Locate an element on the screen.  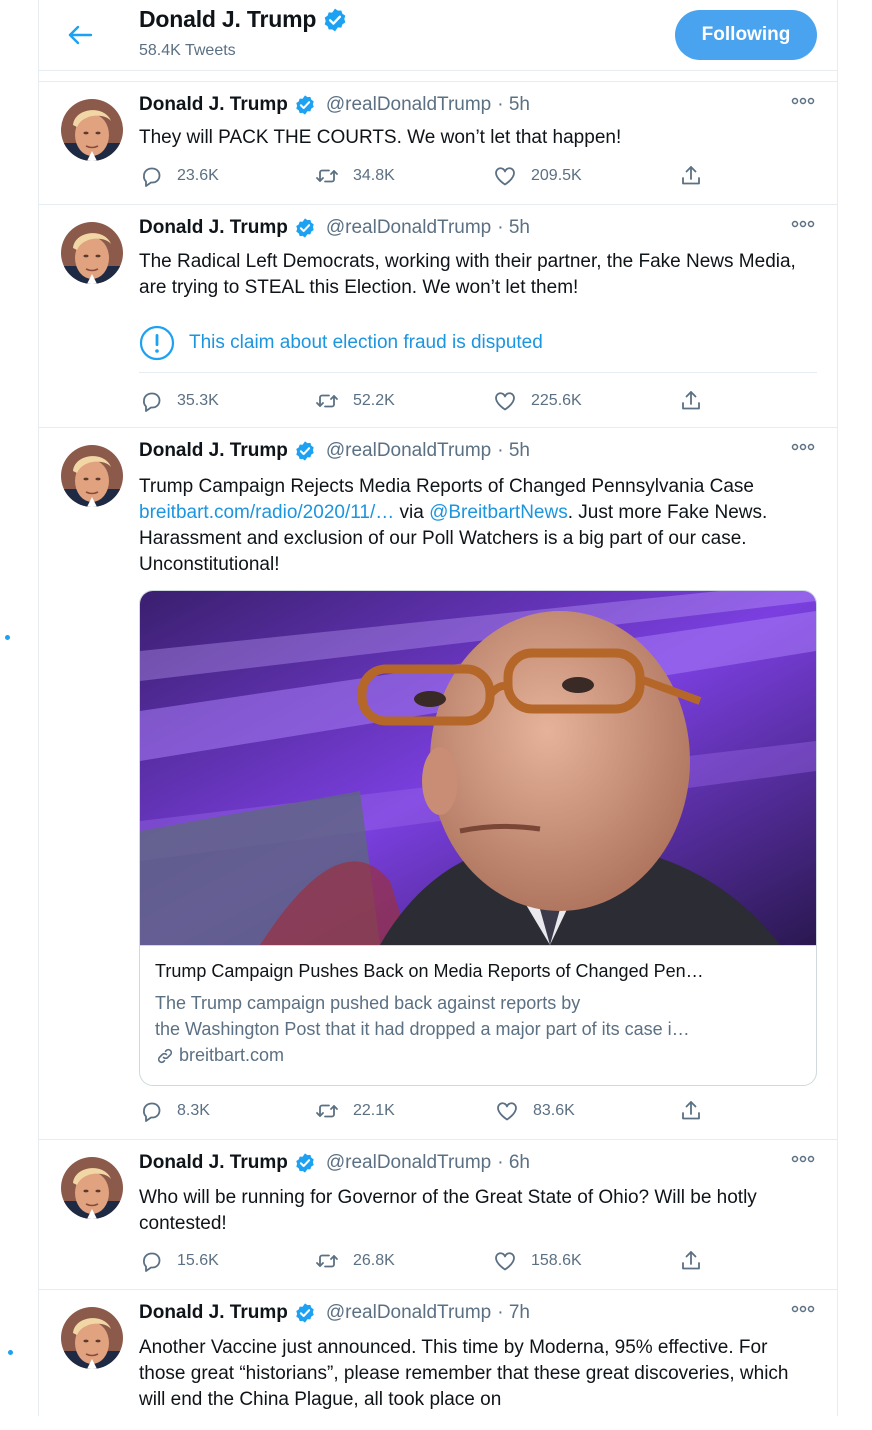
tweet-count: 58.4K Tweets is located at coordinates (187, 50).